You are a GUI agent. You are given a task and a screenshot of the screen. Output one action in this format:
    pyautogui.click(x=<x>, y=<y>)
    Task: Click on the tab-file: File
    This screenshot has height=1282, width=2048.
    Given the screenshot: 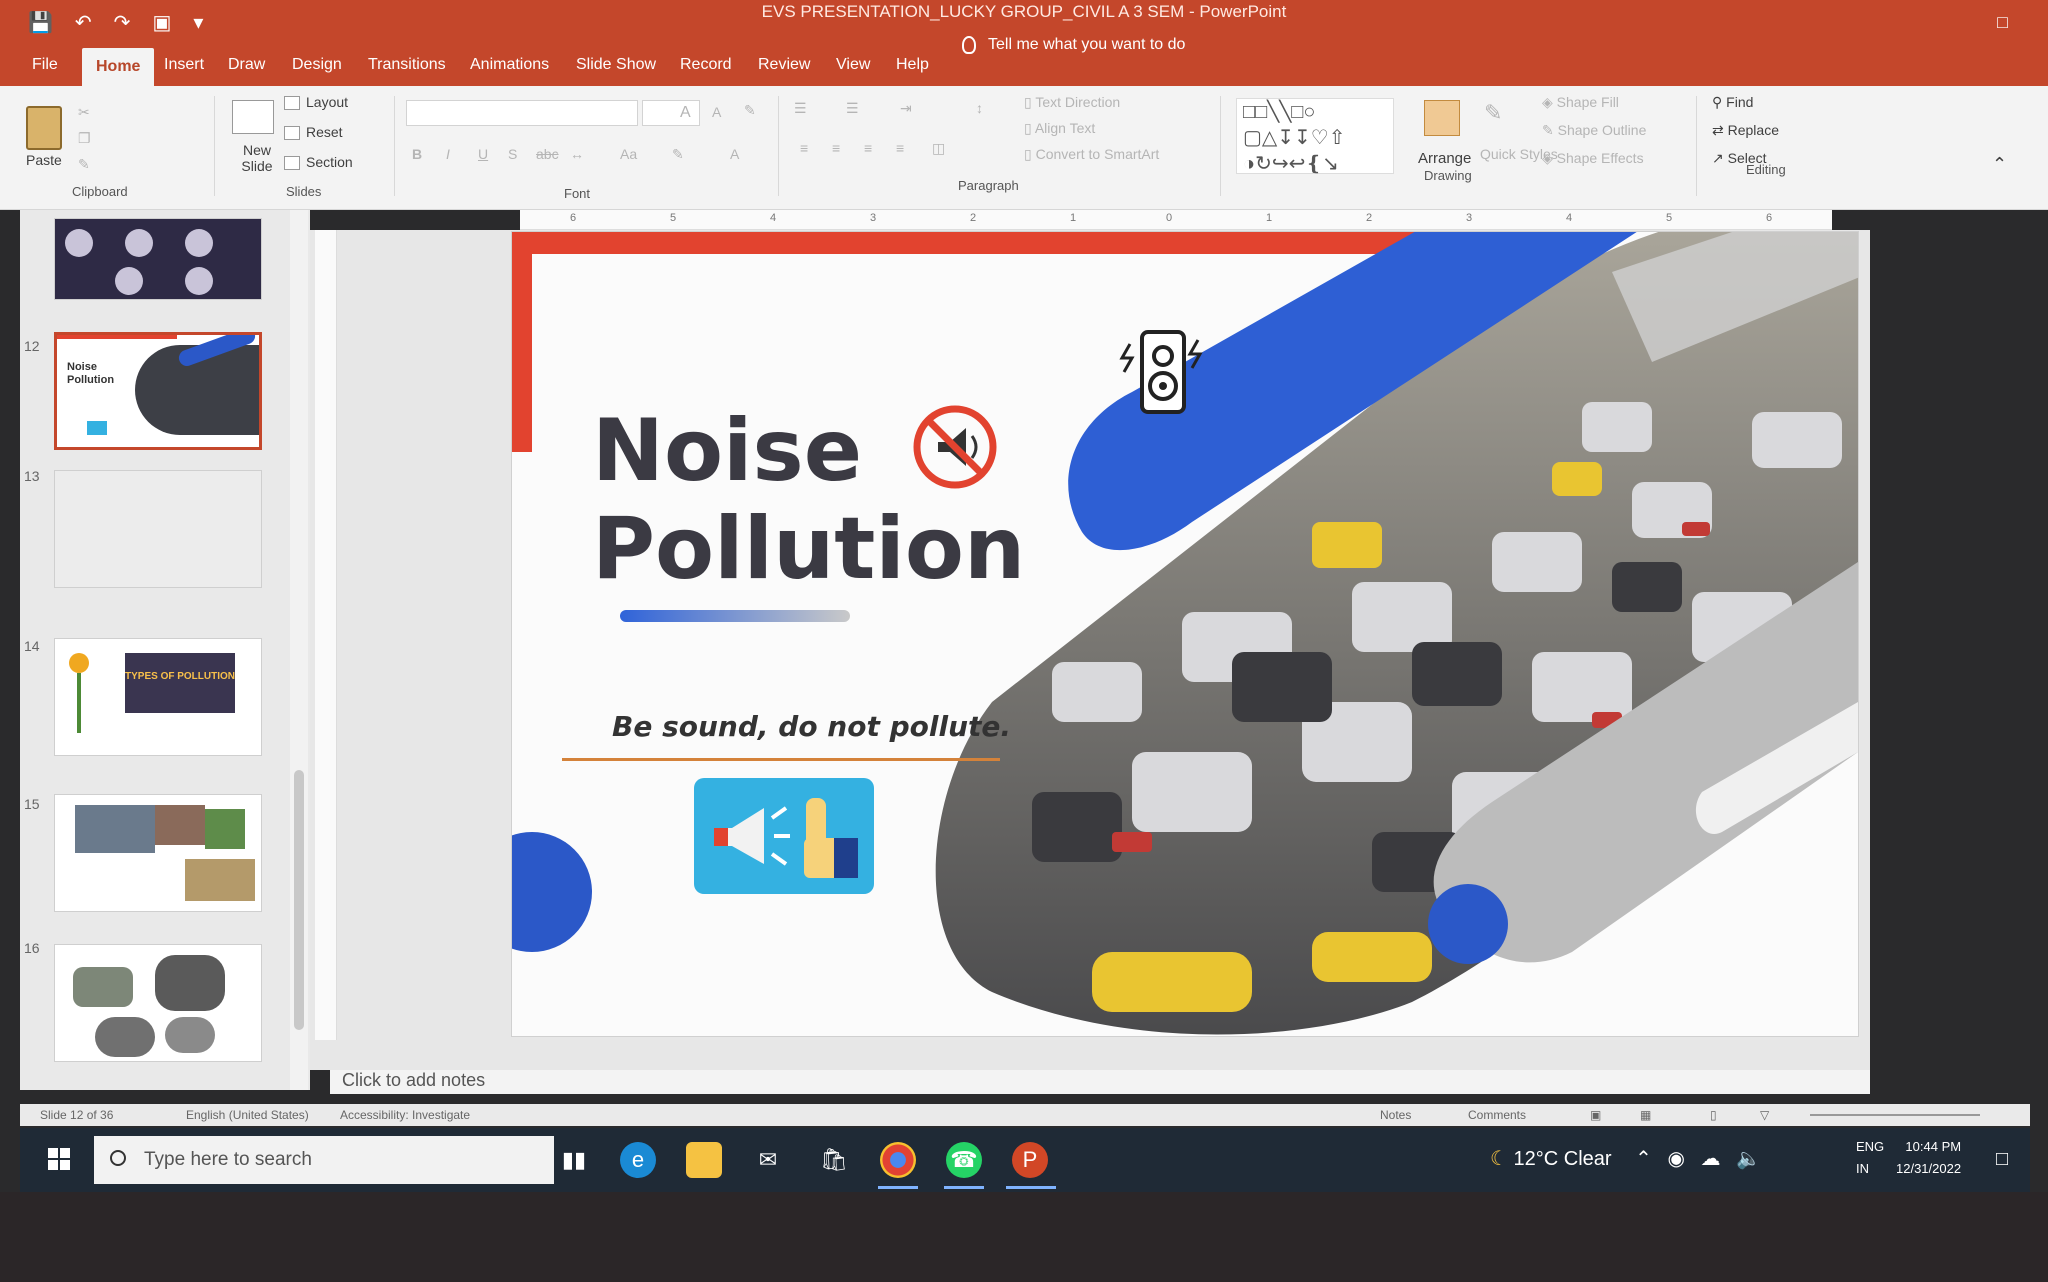 What is the action you would take?
    pyautogui.click(x=45, y=65)
    